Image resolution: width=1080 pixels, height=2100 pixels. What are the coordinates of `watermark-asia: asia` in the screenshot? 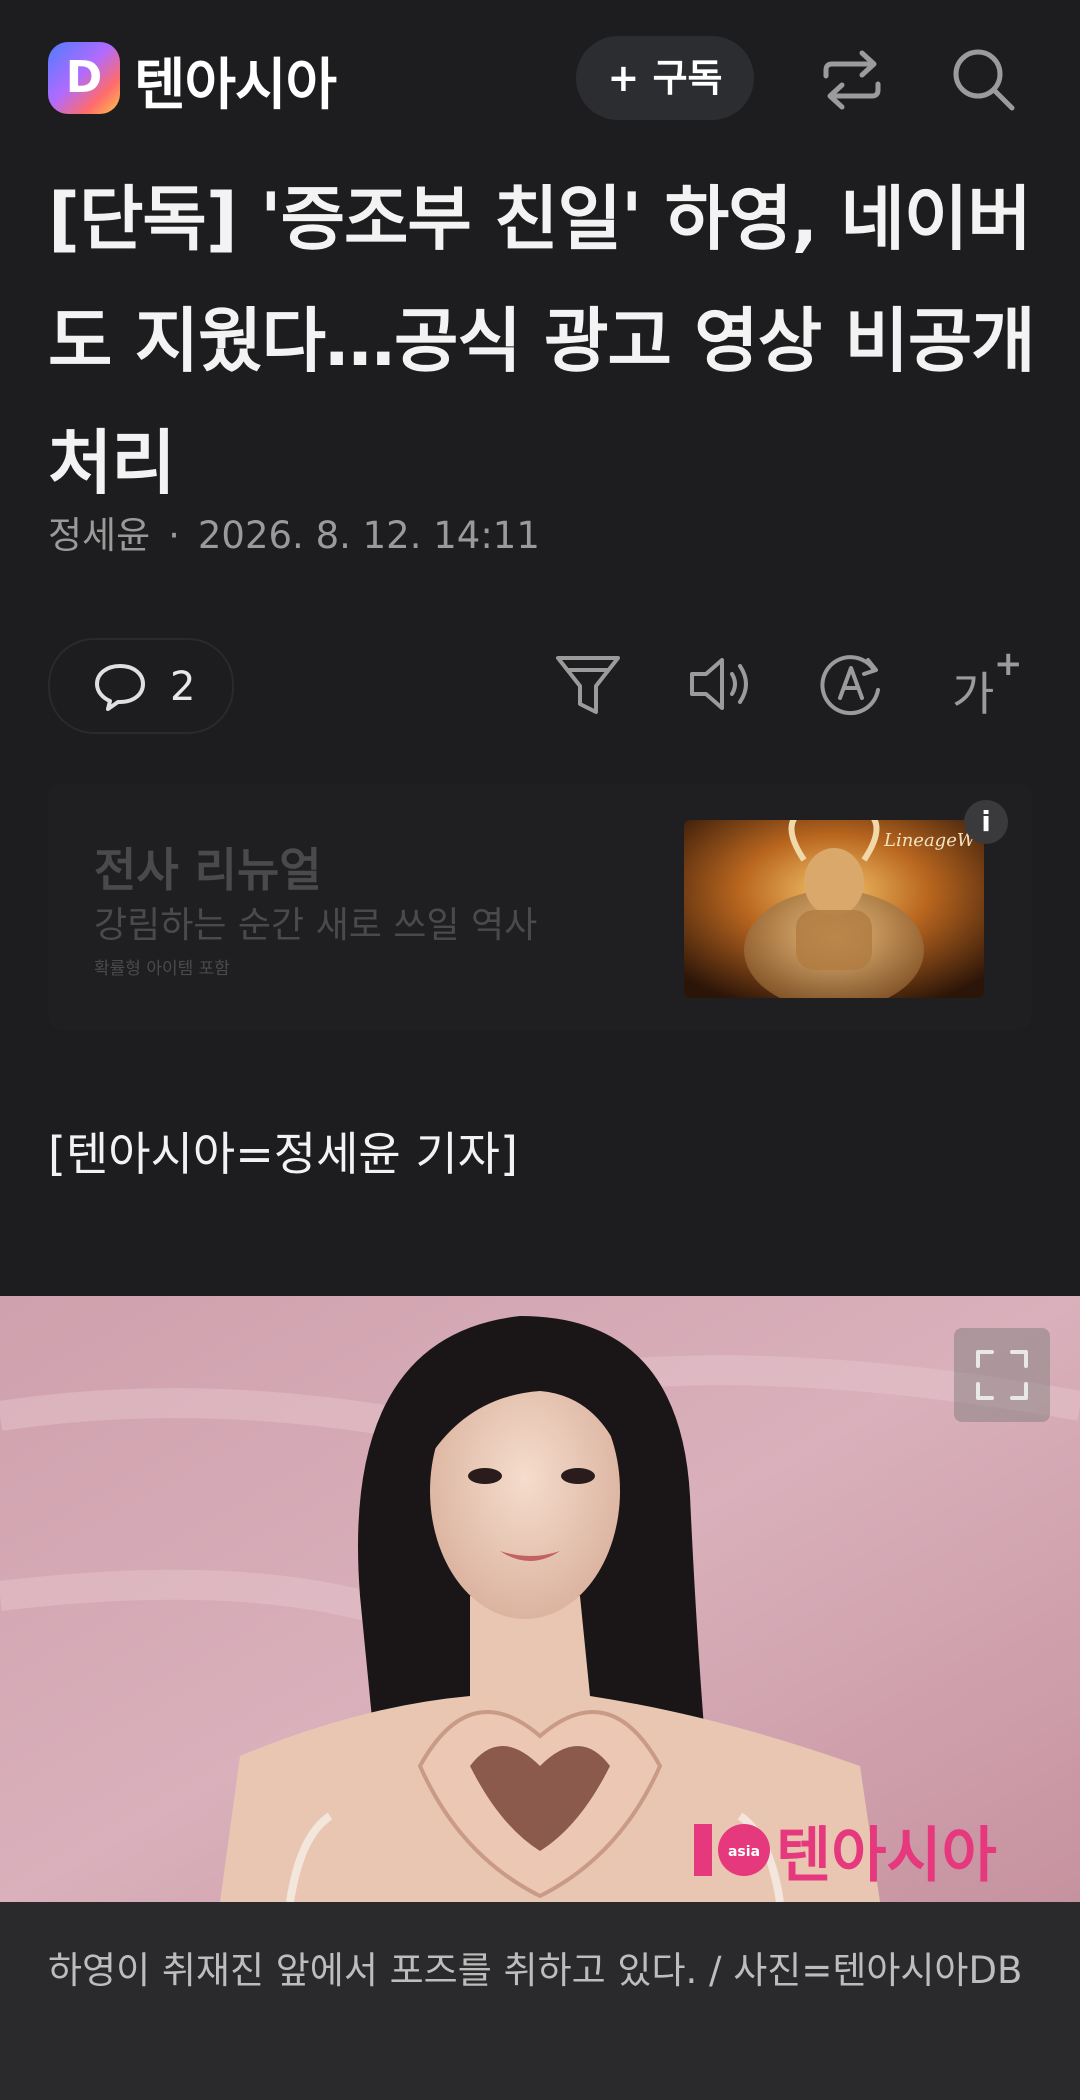 It's located at (744, 1852).